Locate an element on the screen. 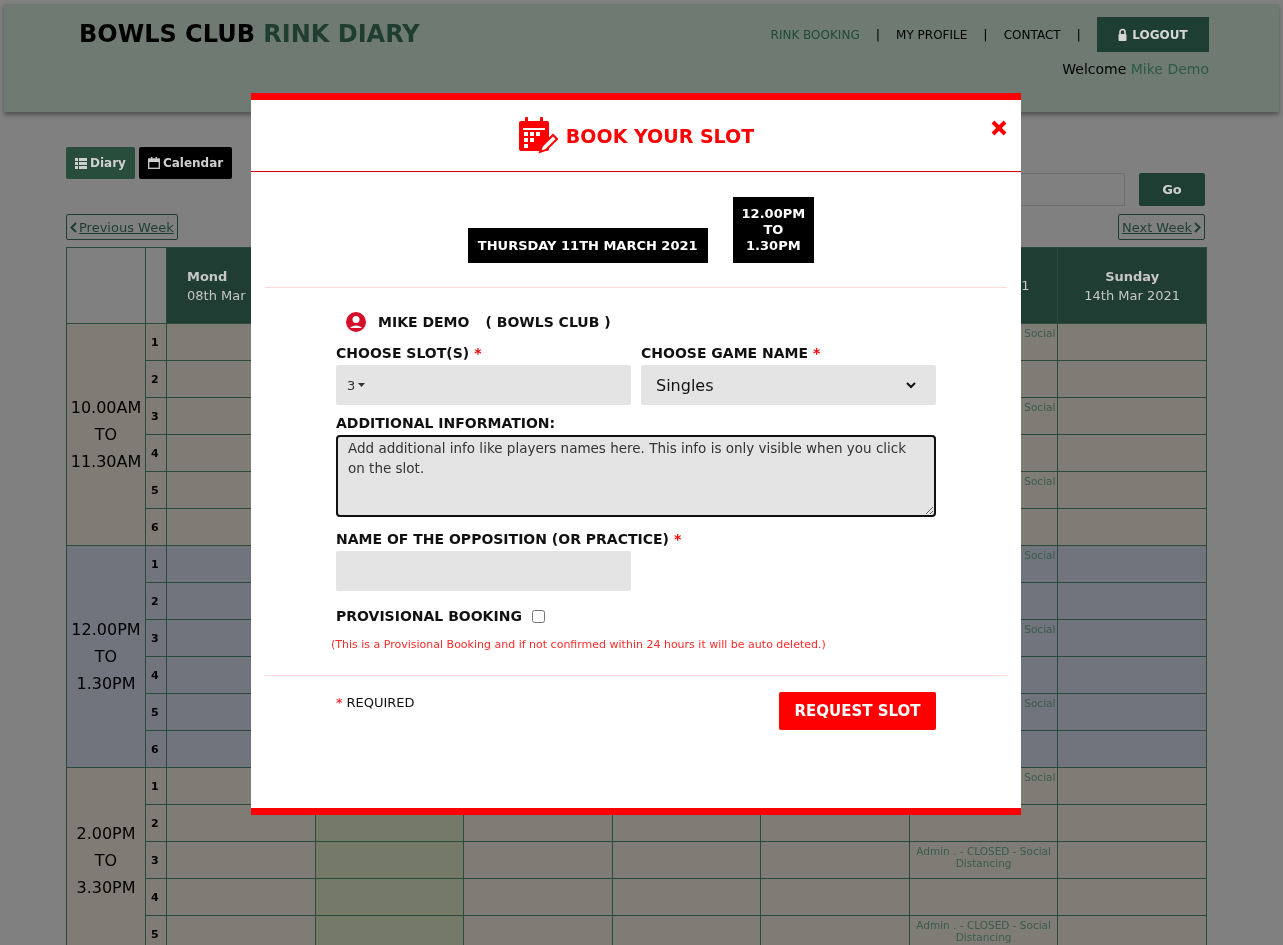  member-name: MIKE DEMO is located at coordinates (424, 322).